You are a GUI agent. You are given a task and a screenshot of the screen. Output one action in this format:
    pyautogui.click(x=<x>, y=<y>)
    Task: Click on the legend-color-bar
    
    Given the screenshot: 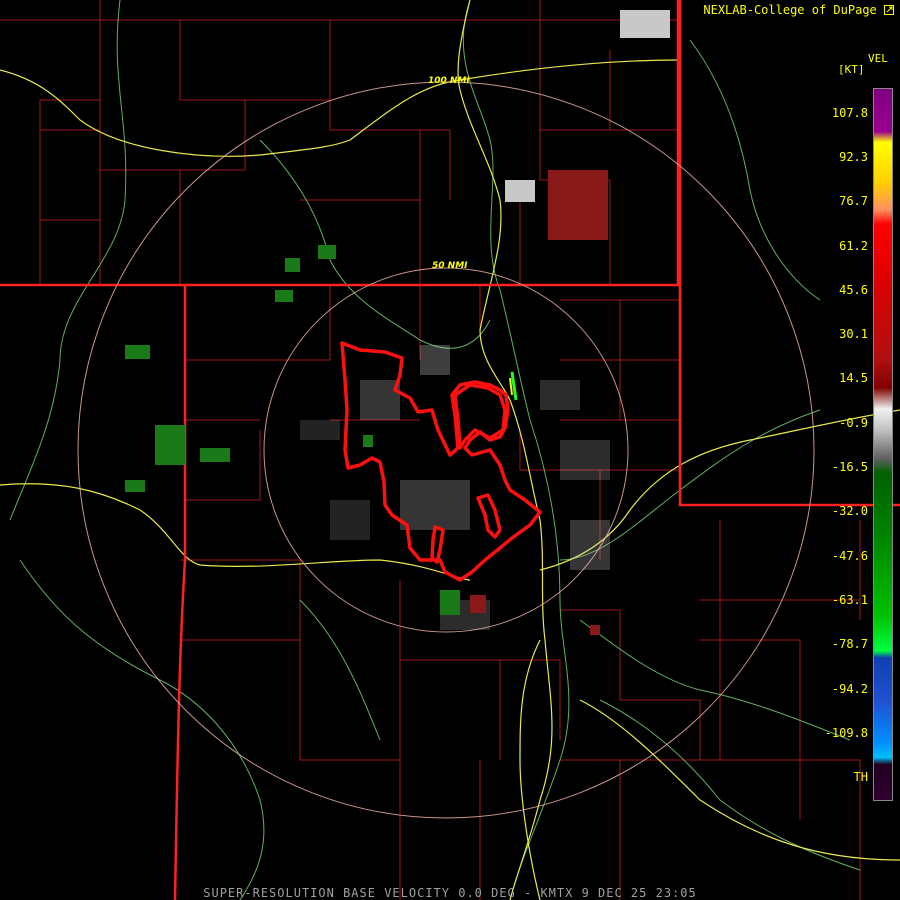 What is the action you would take?
    pyautogui.click(x=883, y=444)
    